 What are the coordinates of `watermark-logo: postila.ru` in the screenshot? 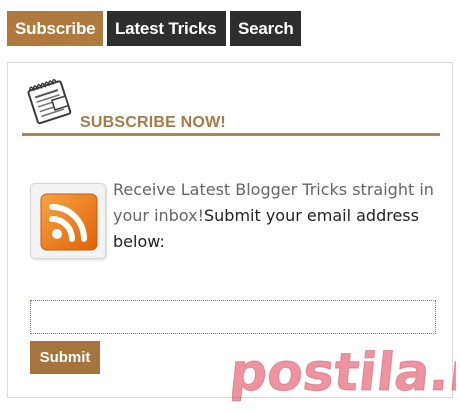 It's located at (343, 363).